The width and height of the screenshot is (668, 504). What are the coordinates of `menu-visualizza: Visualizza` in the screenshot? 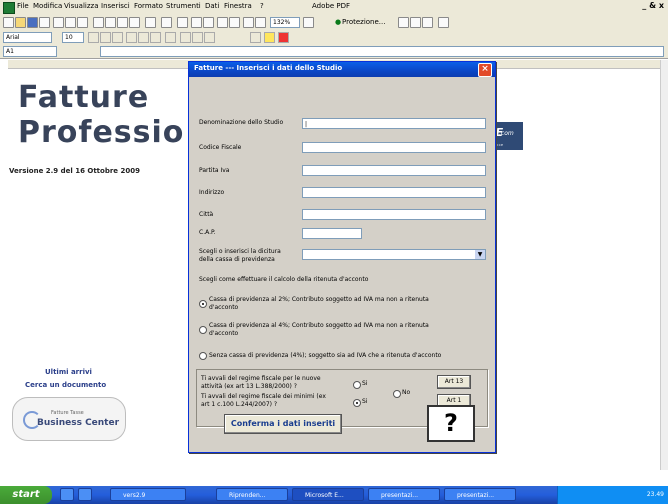 It's located at (81, 6).